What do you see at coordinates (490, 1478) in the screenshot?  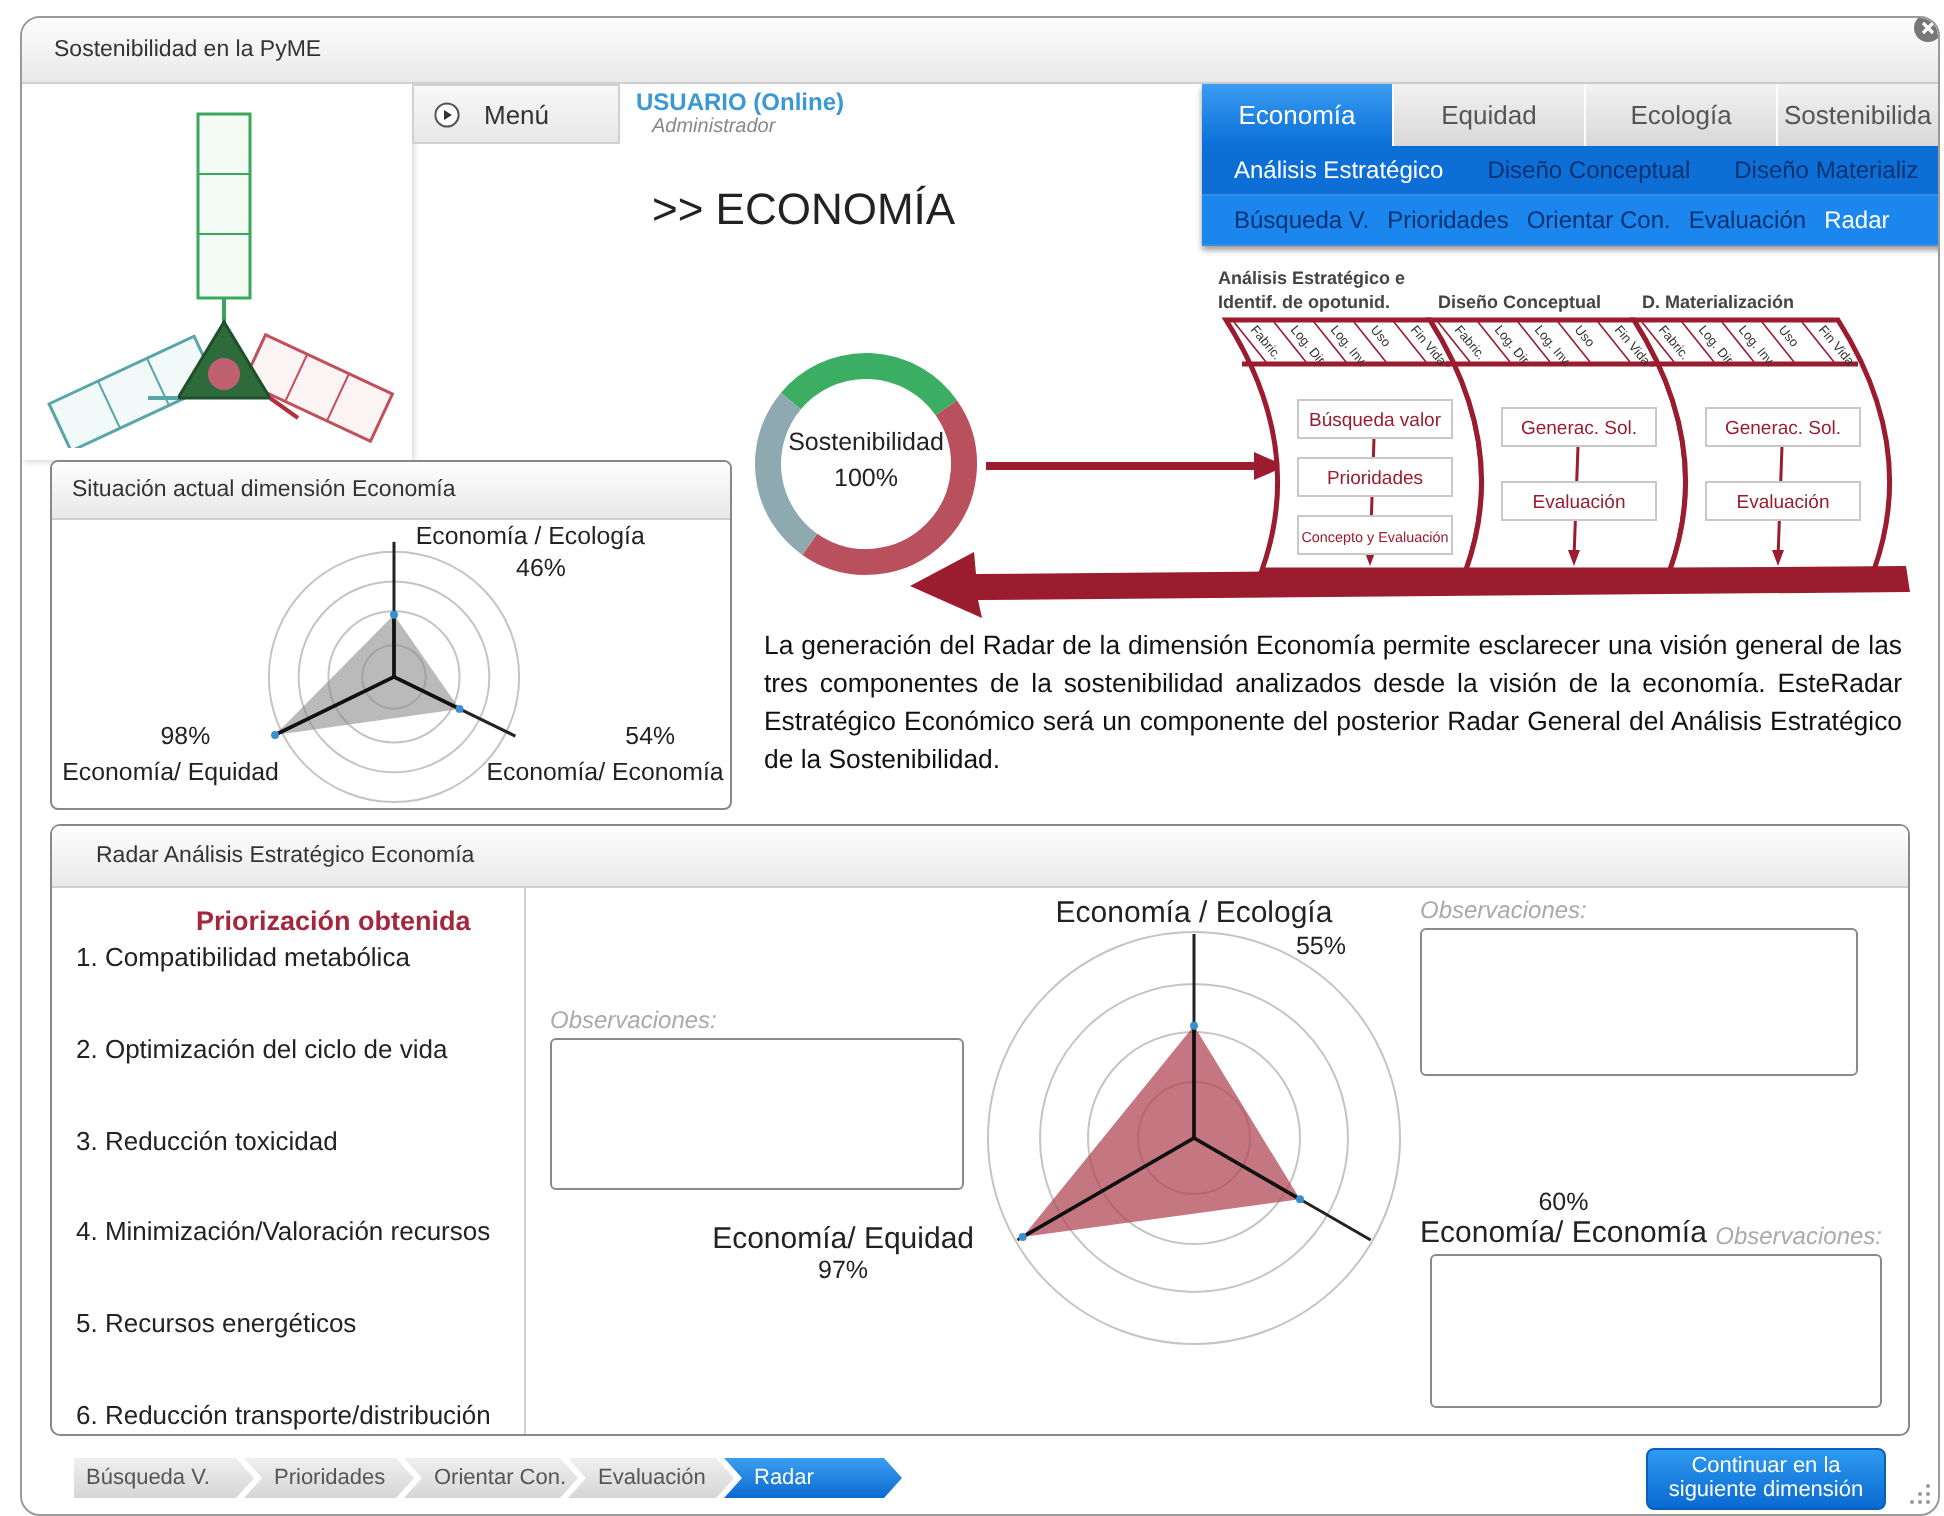 I see `breadcrumb-step: Orientar Con.` at bounding box center [490, 1478].